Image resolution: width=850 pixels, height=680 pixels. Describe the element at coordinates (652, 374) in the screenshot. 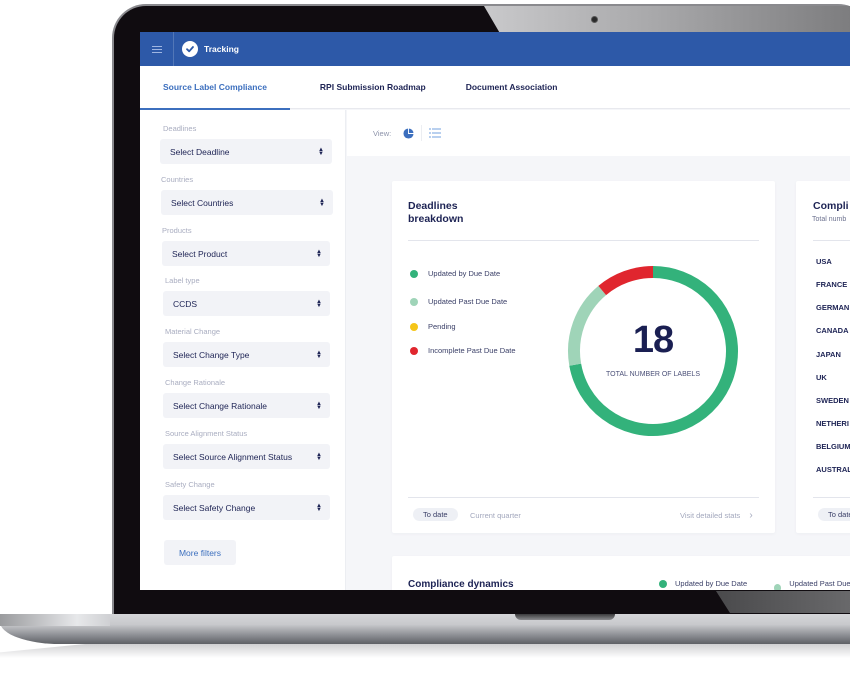

I see `total-labels-caption: TOTAL NUMBER OF LABELS` at that location.